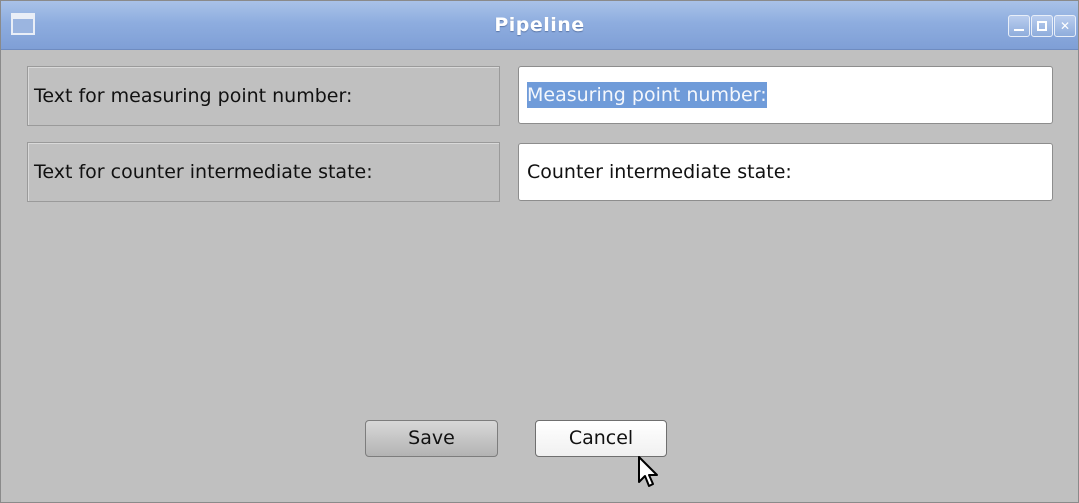  I want to click on counter-state-input-value: Counter intermediate state:, so click(659, 172).